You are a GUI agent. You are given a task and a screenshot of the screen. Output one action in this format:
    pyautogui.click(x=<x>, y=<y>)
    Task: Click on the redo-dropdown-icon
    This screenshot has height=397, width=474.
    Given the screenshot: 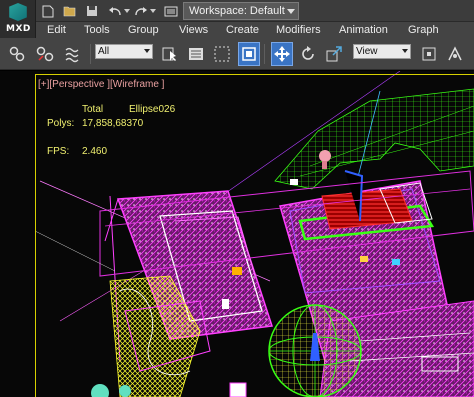 What is the action you would take?
    pyautogui.click(x=153, y=11)
    